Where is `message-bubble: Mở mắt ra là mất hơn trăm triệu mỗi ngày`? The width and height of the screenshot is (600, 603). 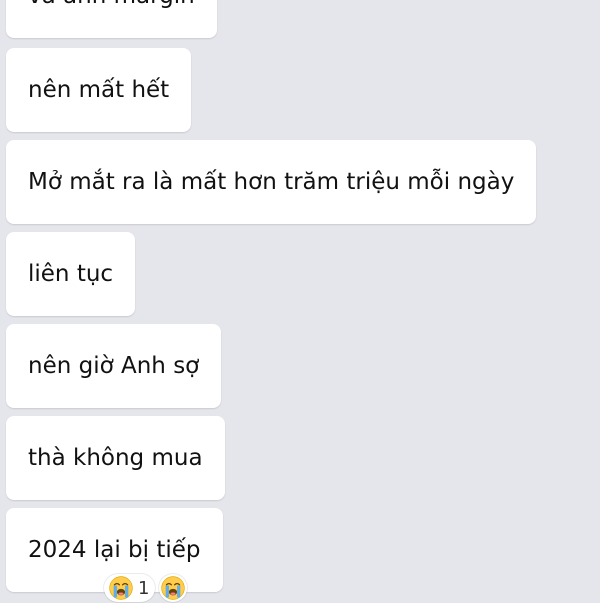 message-bubble: Mở mắt ra là mất hơn trăm triệu mỗi ngày is located at coordinates (271, 182).